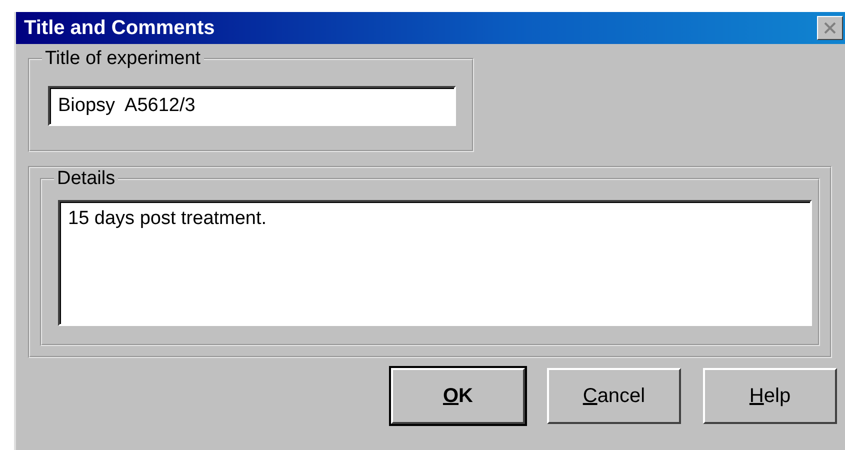 Image resolution: width=845 pixels, height=450 pixels. Describe the element at coordinates (614, 396) in the screenshot. I see `dialog-button: Cancel` at that location.